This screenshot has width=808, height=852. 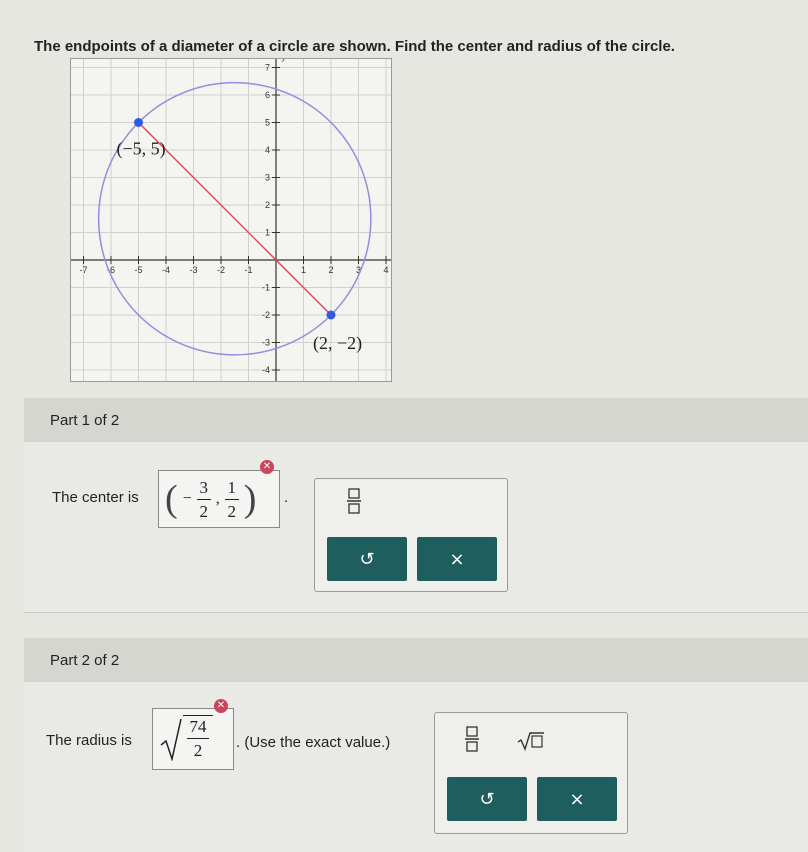 I want to click on part2-header-label: Part 2 of 2, so click(x=85, y=660).